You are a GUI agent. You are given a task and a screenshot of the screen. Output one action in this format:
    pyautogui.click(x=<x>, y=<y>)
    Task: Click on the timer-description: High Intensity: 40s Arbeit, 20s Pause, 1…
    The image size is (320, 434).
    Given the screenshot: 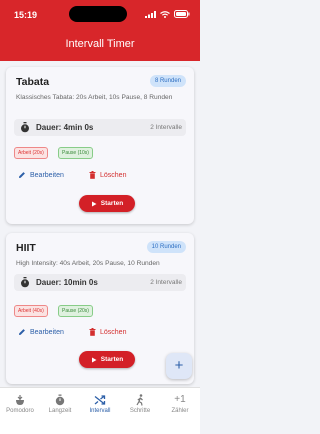 What is the action you would take?
    pyautogui.click(x=88, y=263)
    